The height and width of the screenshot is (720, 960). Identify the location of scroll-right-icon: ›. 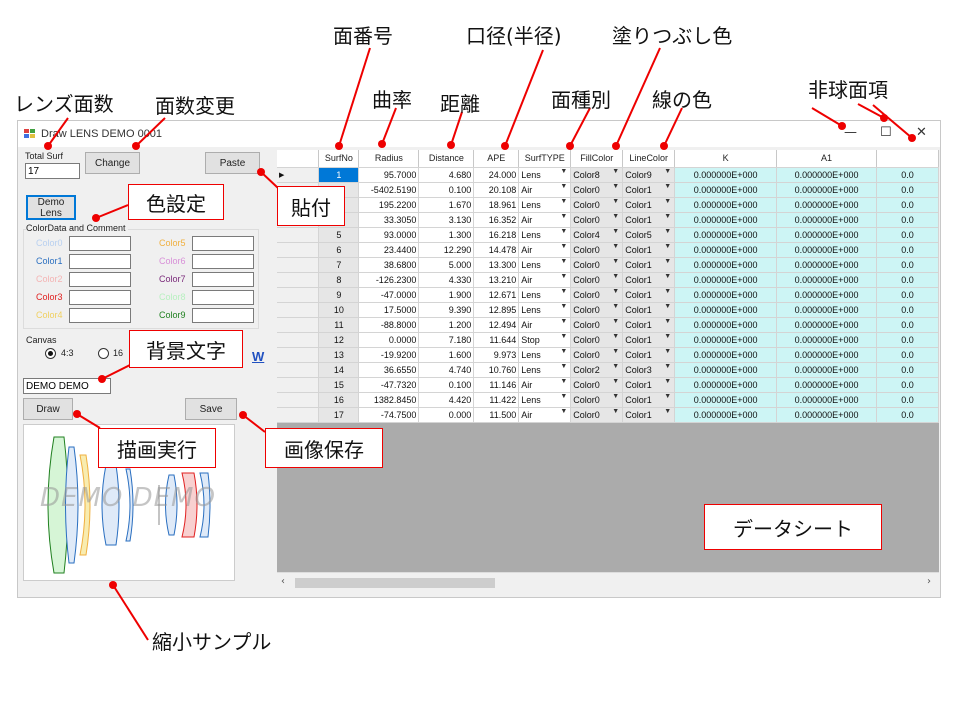
(929, 581).